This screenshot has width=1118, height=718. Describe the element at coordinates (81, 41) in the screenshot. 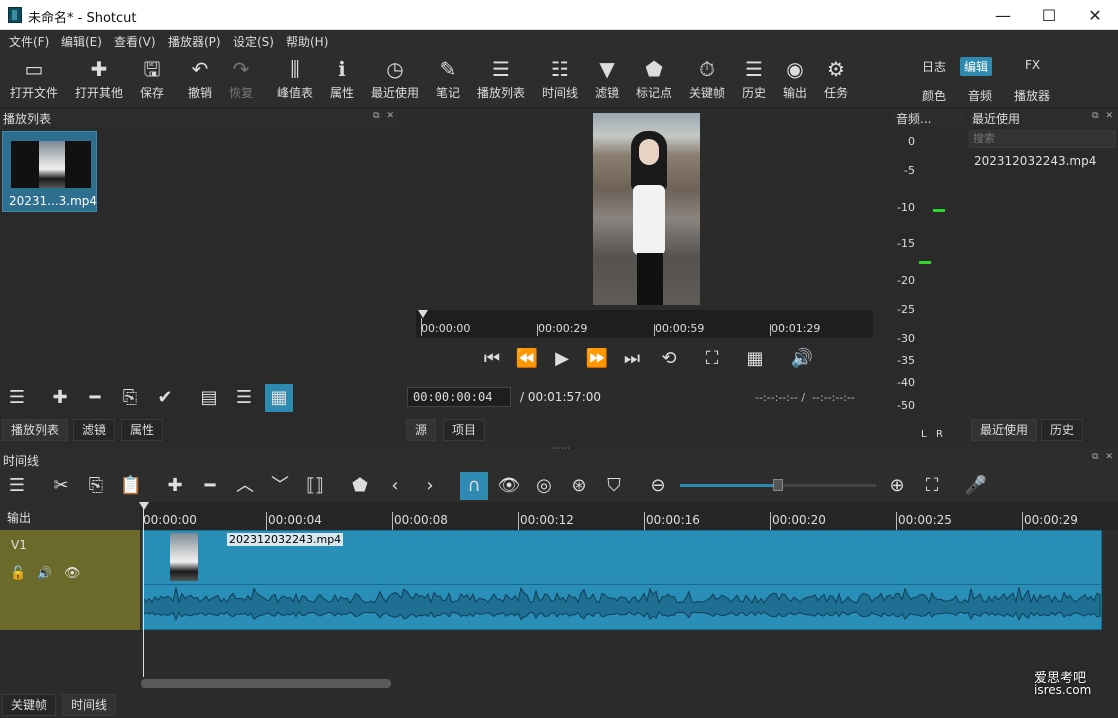

I see `menu-edit: 编辑(E)` at that location.